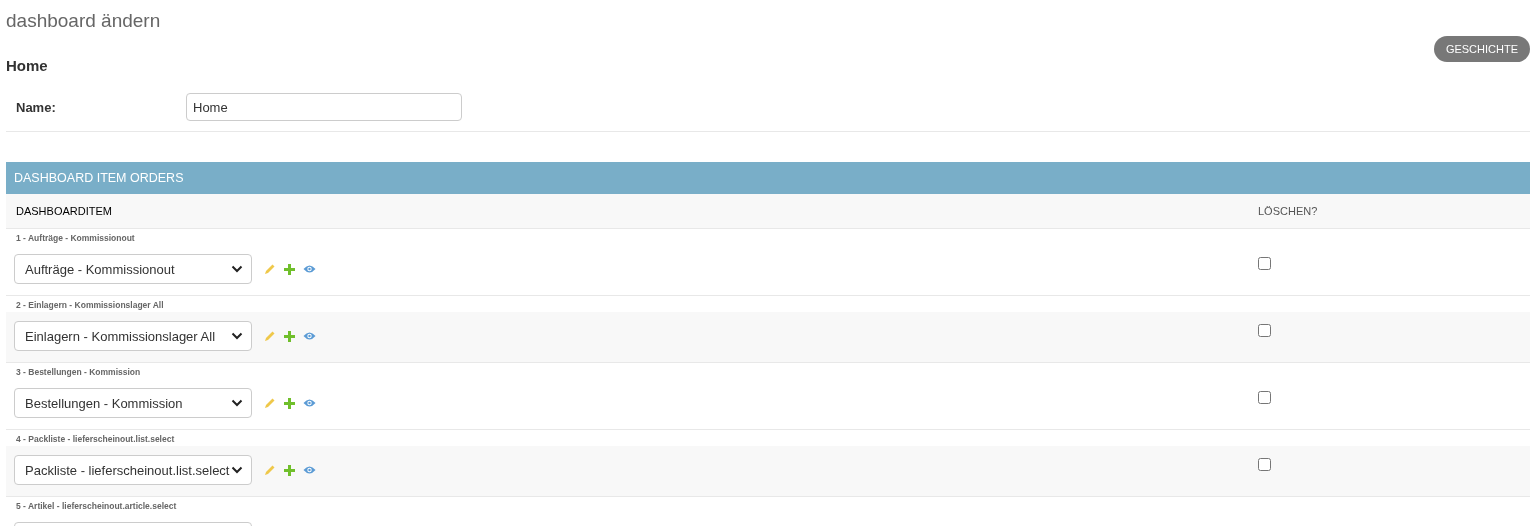 The image size is (1539, 526). What do you see at coordinates (768, 178) in the screenshot?
I see `section-header: DASHBOARD ITEM ORDERS` at bounding box center [768, 178].